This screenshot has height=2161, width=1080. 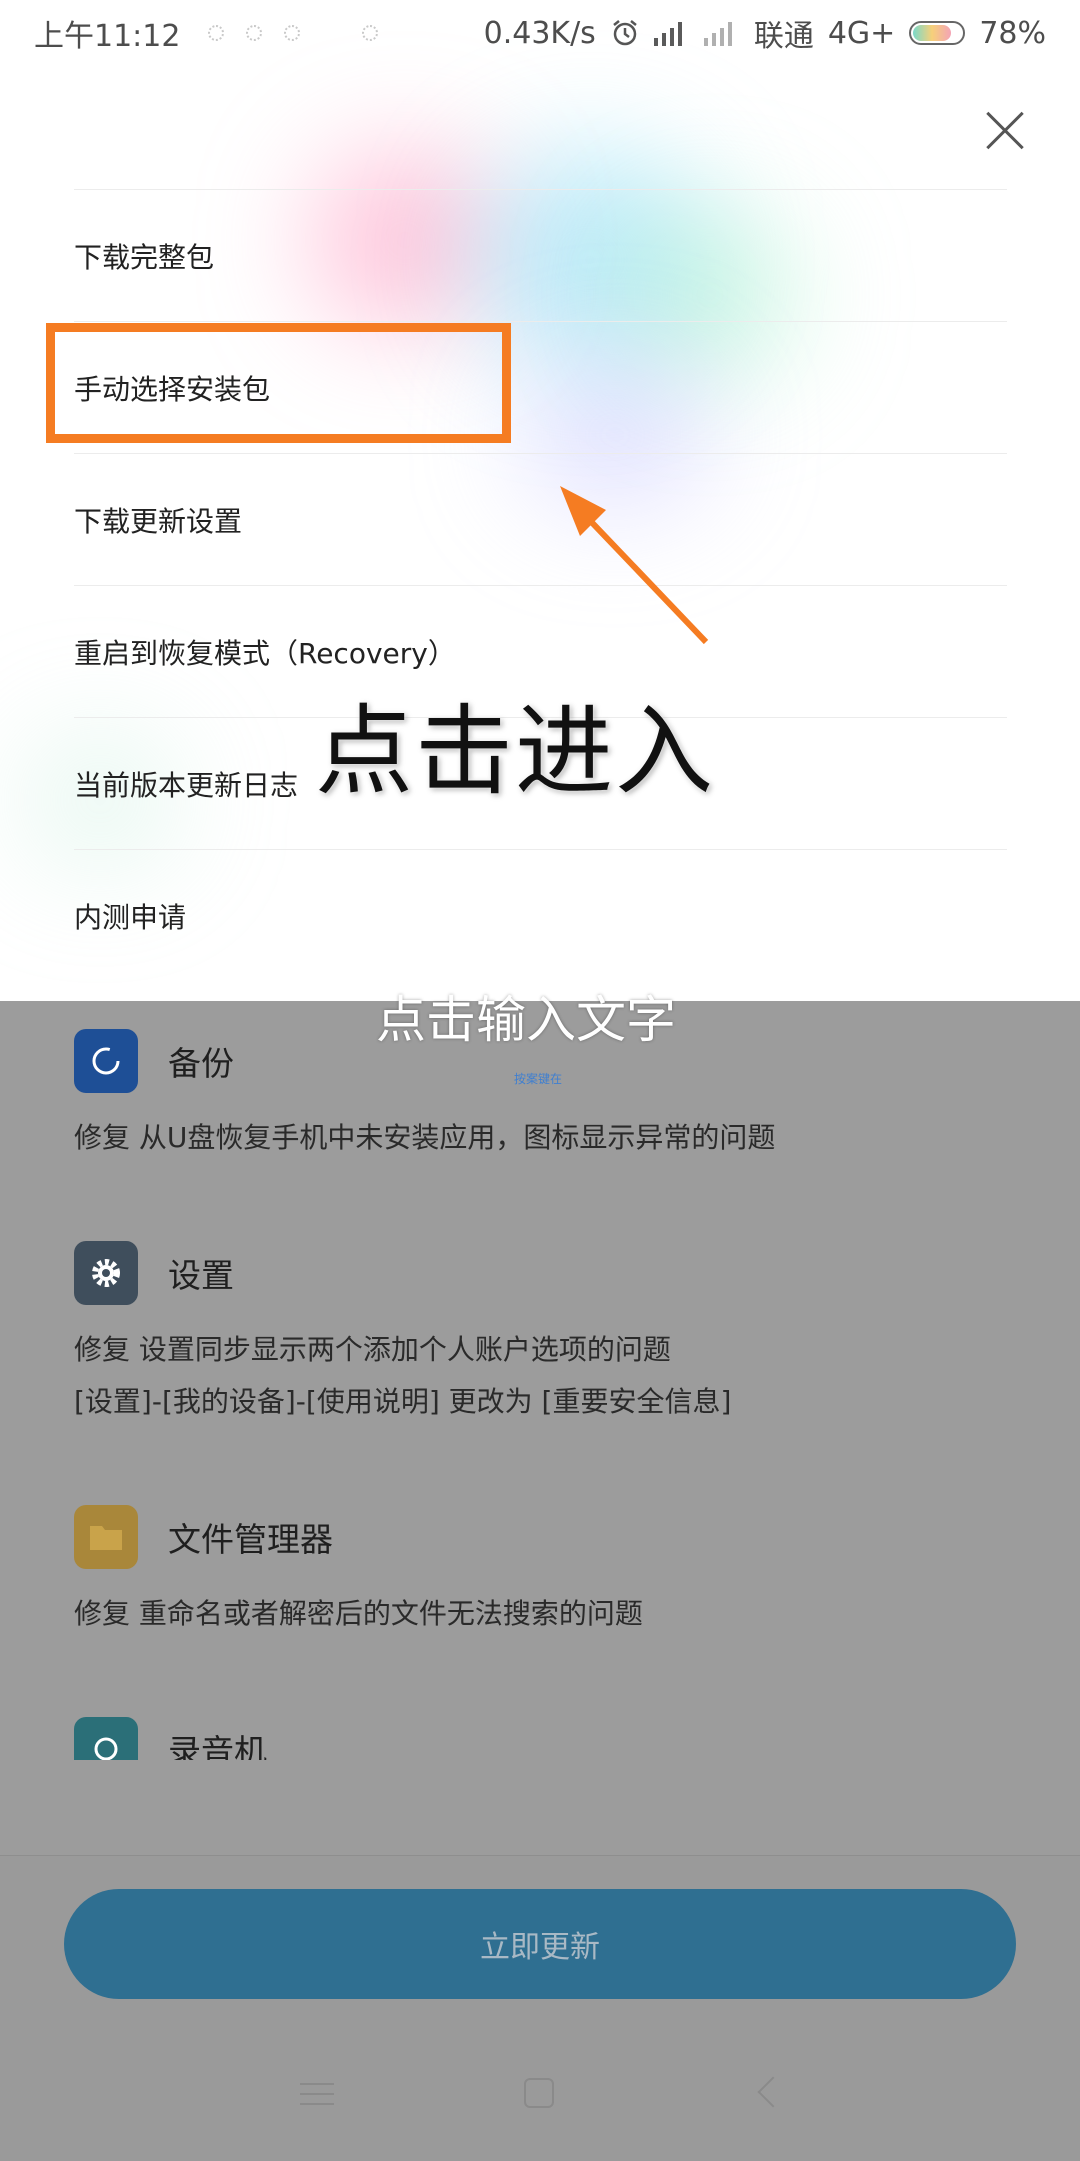 I want to click on changelog-desc: 修复 设置同步显示两个添加个人账户选项的问题, so click(x=372, y=1349).